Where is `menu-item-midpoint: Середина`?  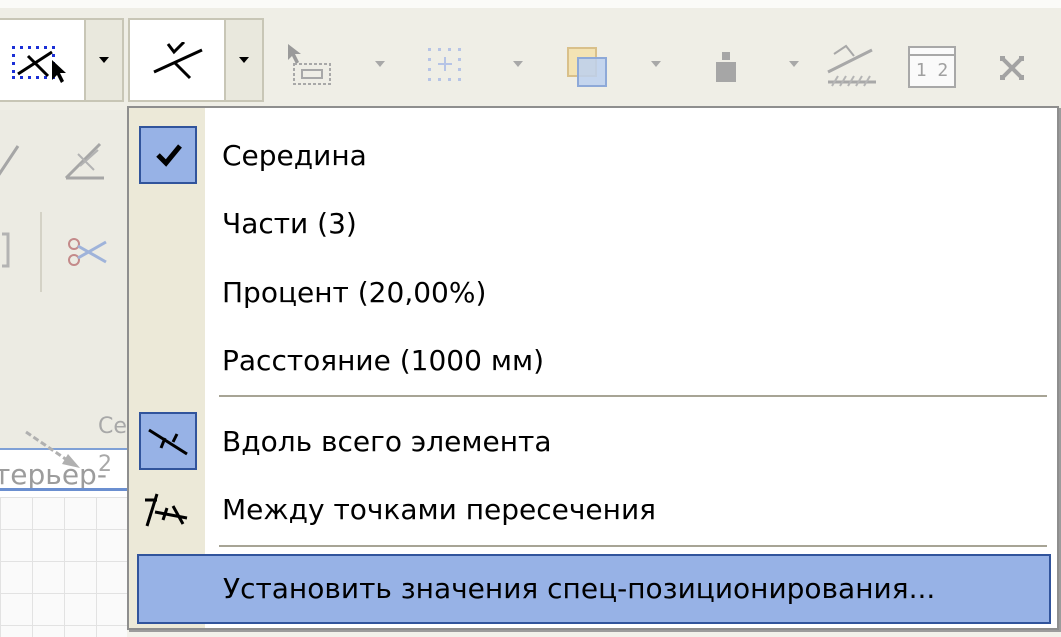 menu-item-midpoint: Середина is located at coordinates (593, 156).